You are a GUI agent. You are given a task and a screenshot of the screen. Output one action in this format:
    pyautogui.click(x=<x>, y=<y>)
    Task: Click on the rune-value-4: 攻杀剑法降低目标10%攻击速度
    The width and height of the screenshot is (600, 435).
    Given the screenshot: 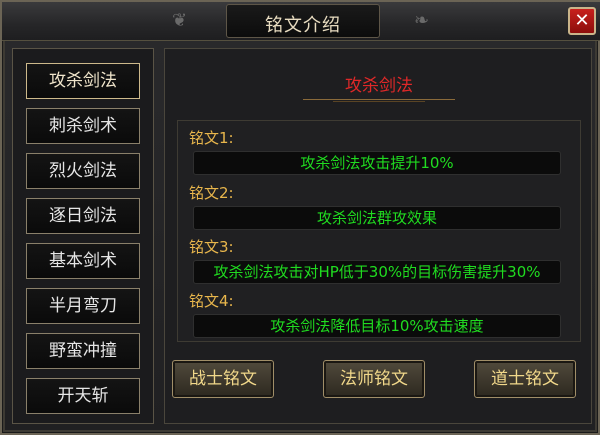 What is the action you would take?
    pyautogui.click(x=377, y=326)
    